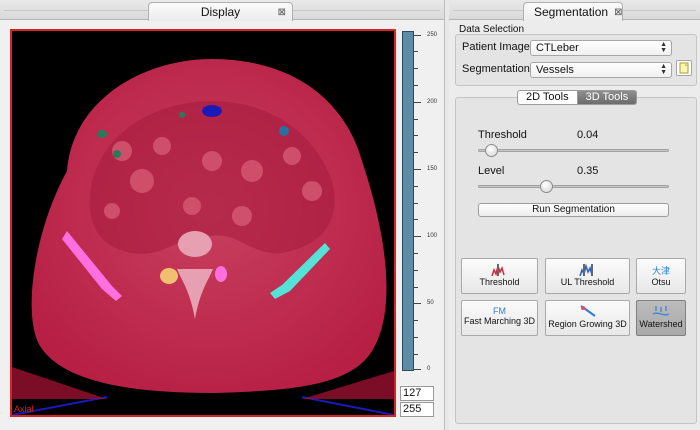  Describe the element at coordinates (607, 97) in the screenshot. I see `tab-3d-tools: 3D Tools` at that location.